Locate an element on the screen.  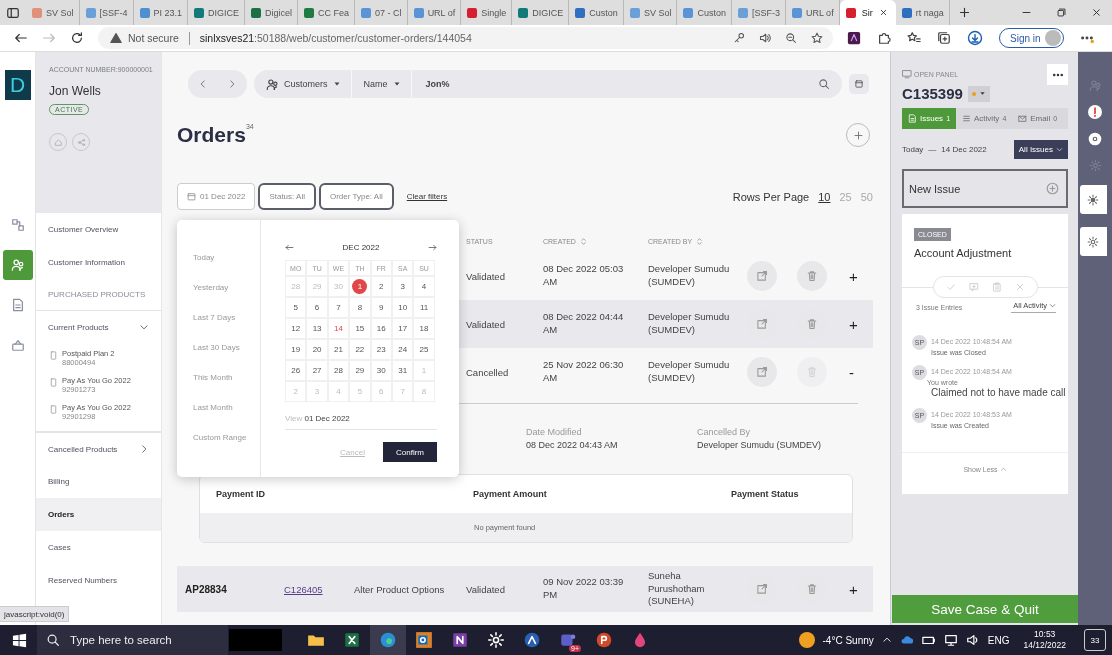
browser-tab: Sir is located at coordinates (867, 12).